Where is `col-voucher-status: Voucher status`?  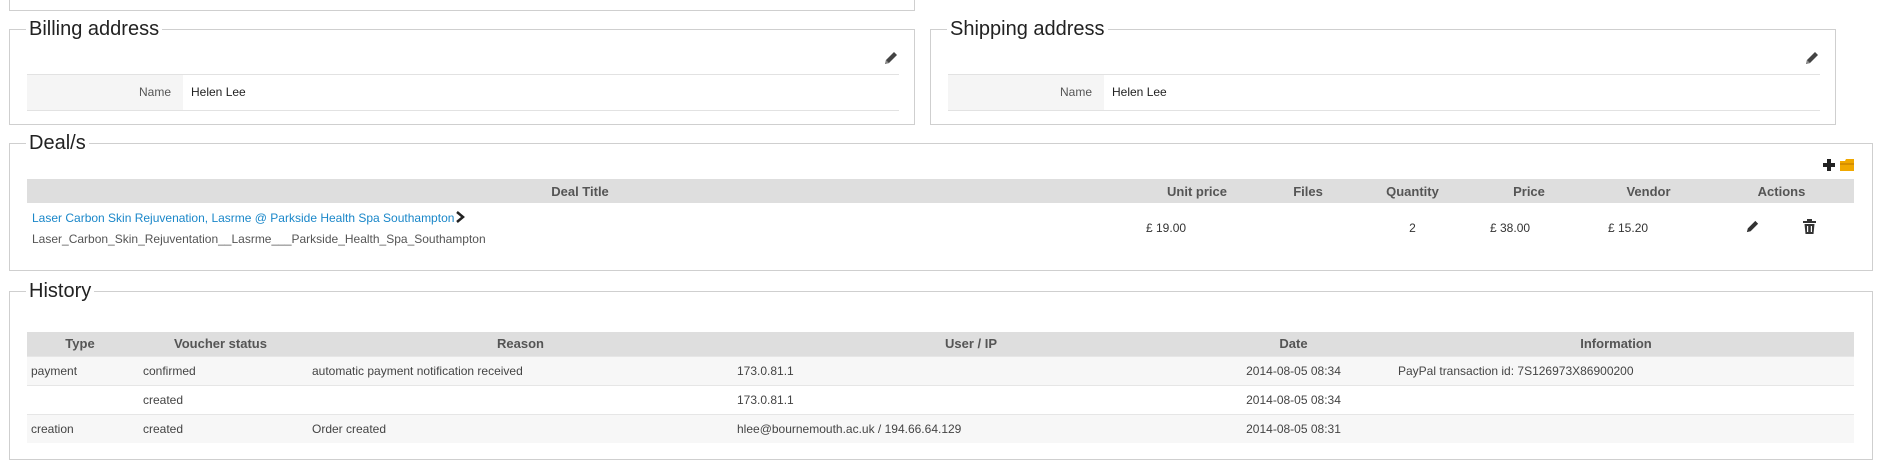 col-voucher-status: Voucher status is located at coordinates (220, 344).